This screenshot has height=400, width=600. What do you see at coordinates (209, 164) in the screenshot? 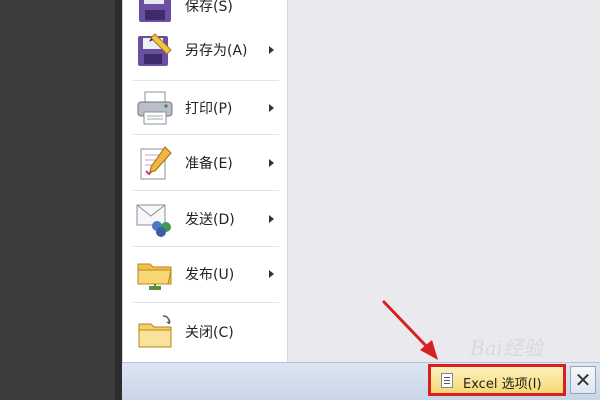
I see `menu-item-label: 准备(E)` at bounding box center [209, 164].